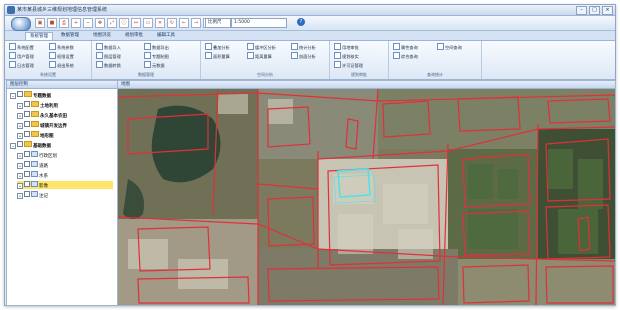 Image resolution: width=620 pixels, height=310 pixels. What do you see at coordinates (160, 23) in the screenshot?
I see `clear-icon: ✕` at bounding box center [160, 23].